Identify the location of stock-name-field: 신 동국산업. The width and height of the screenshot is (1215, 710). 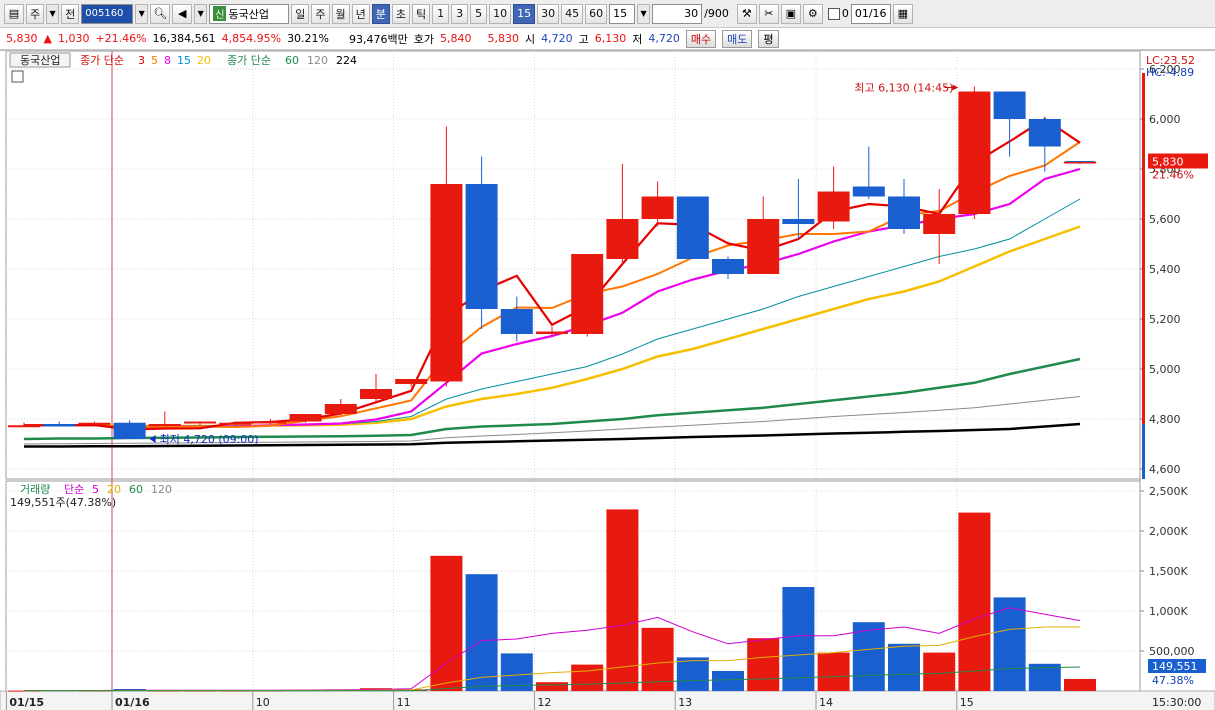
(249, 13).